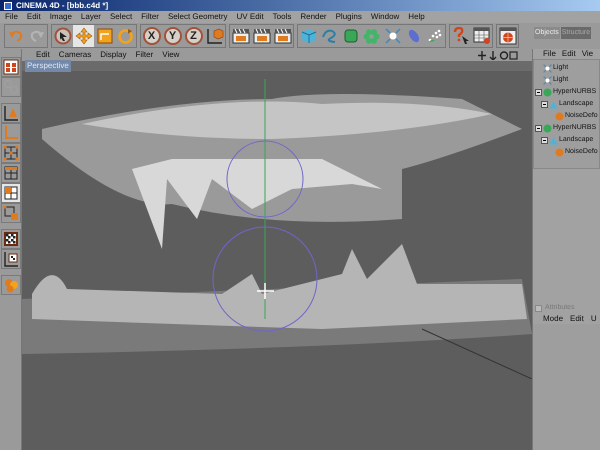 The image size is (600, 450). I want to click on menu-item: Vie, so click(588, 54).